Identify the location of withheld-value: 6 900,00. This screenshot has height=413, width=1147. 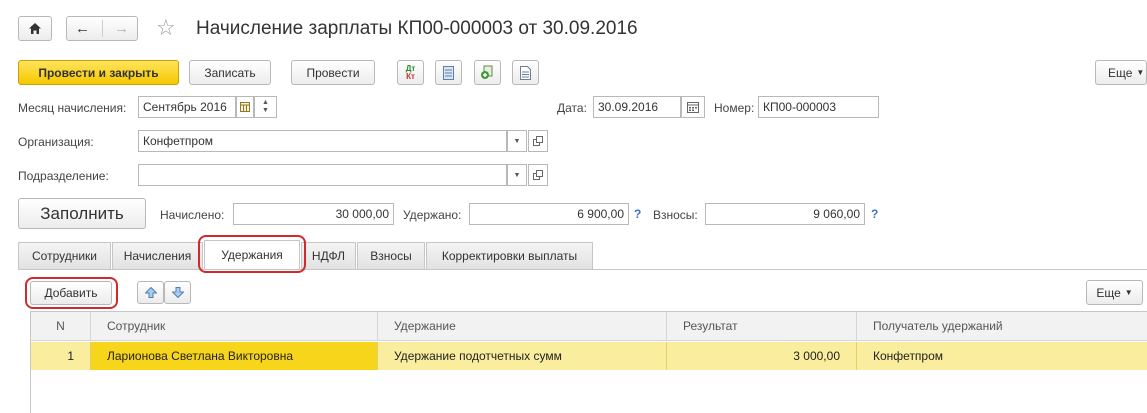
(549, 214).